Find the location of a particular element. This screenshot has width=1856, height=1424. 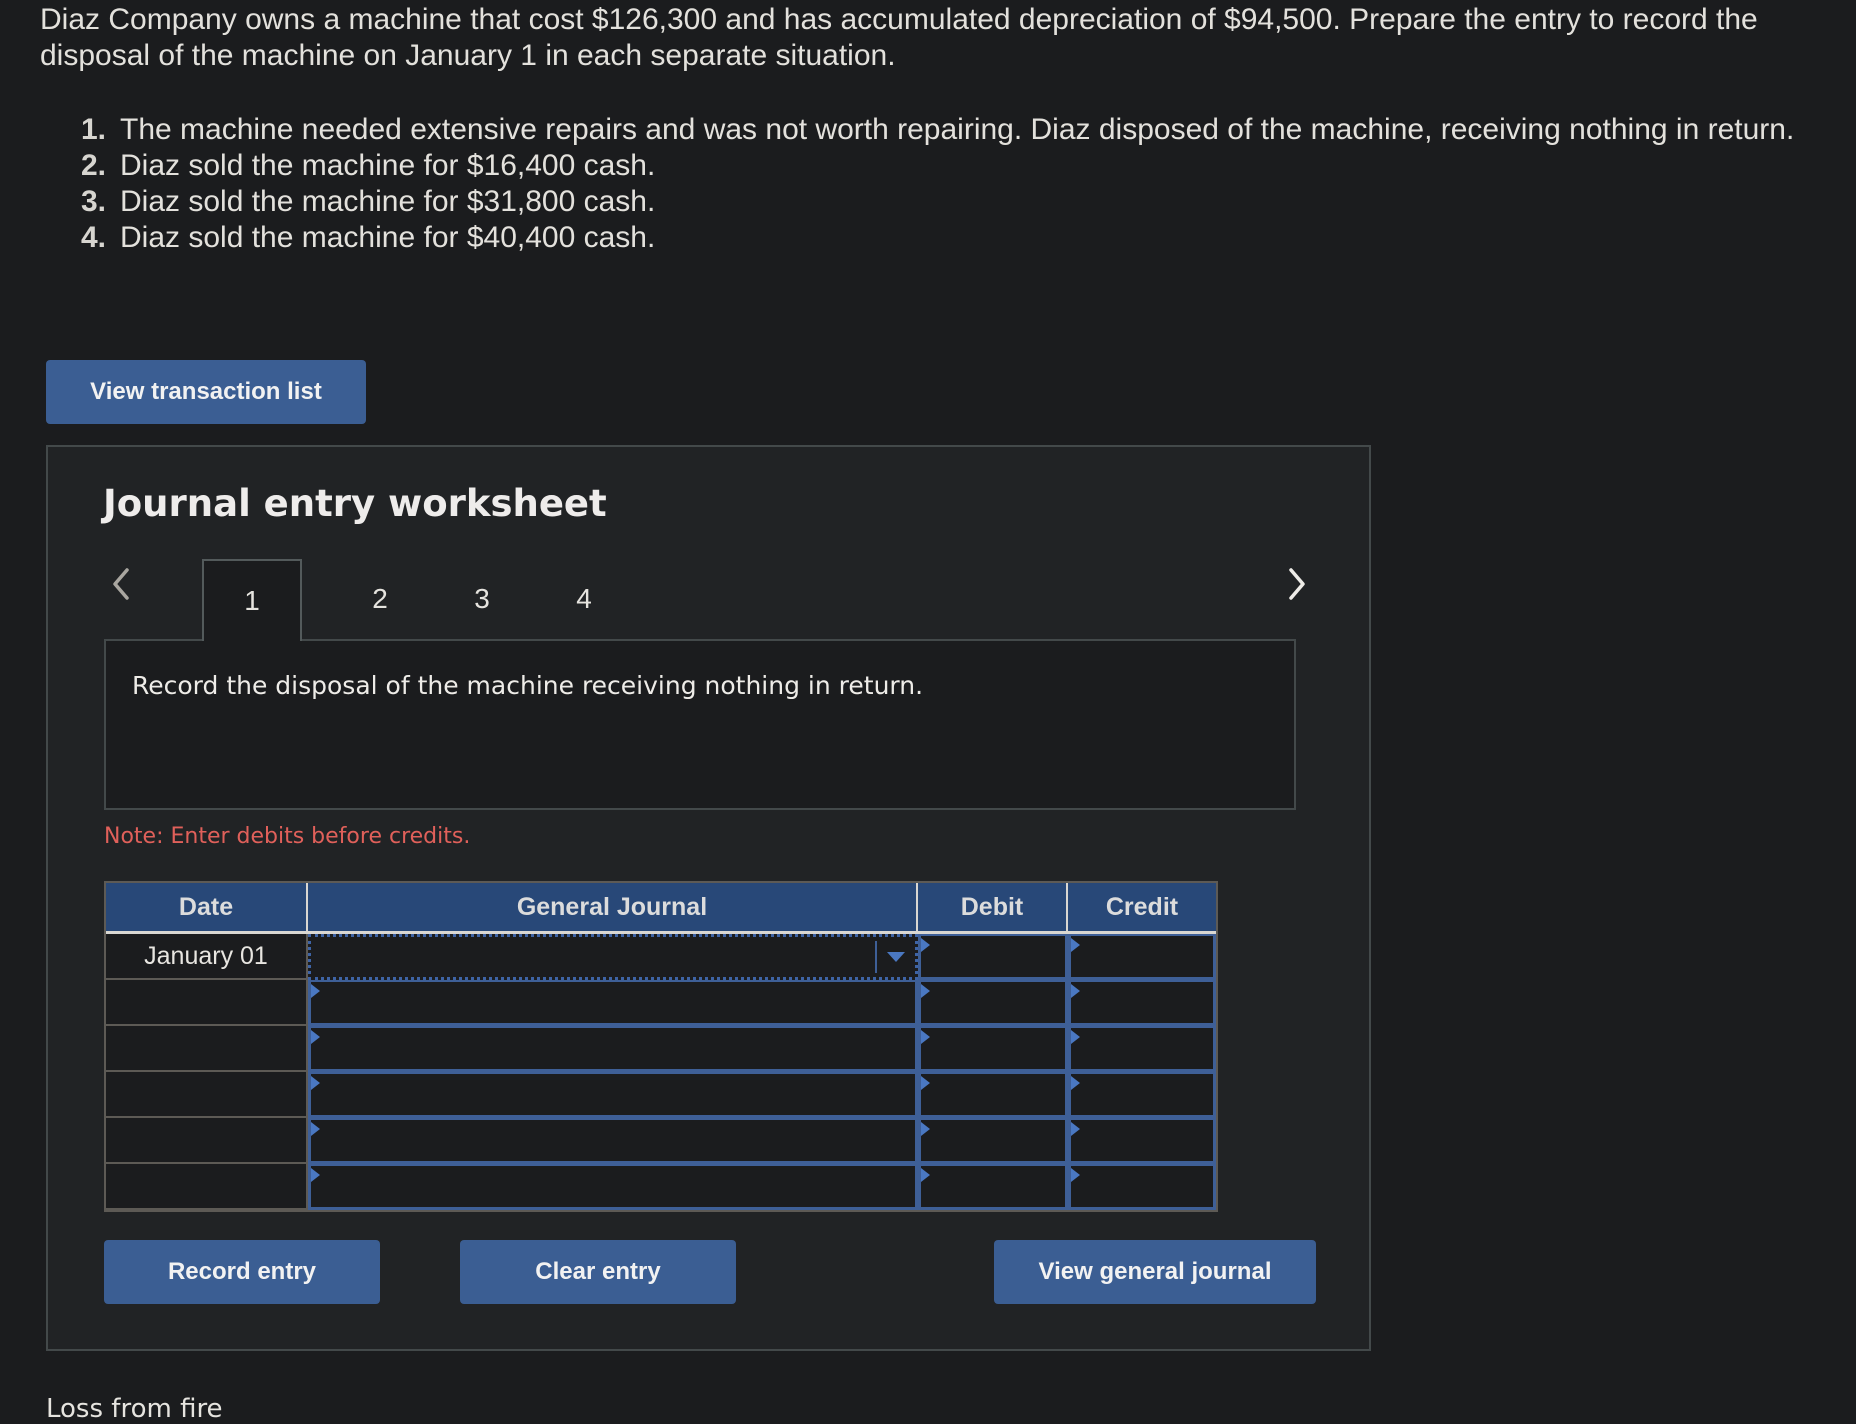

chevron-right-icon is located at coordinates (1297, 586).